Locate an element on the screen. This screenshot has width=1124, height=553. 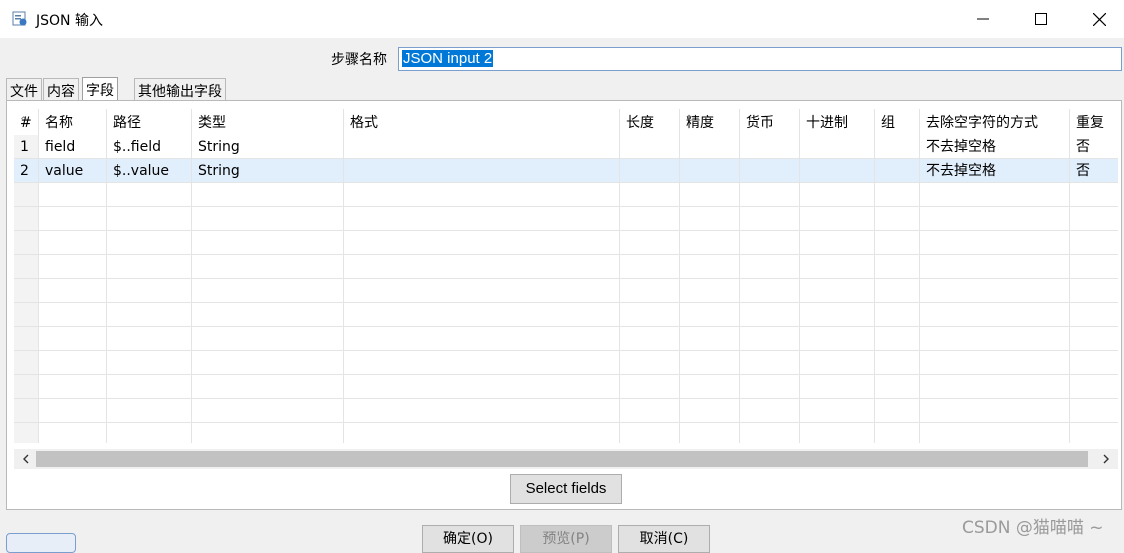
column-header: 去除空字符的方式 is located at coordinates (995, 122).